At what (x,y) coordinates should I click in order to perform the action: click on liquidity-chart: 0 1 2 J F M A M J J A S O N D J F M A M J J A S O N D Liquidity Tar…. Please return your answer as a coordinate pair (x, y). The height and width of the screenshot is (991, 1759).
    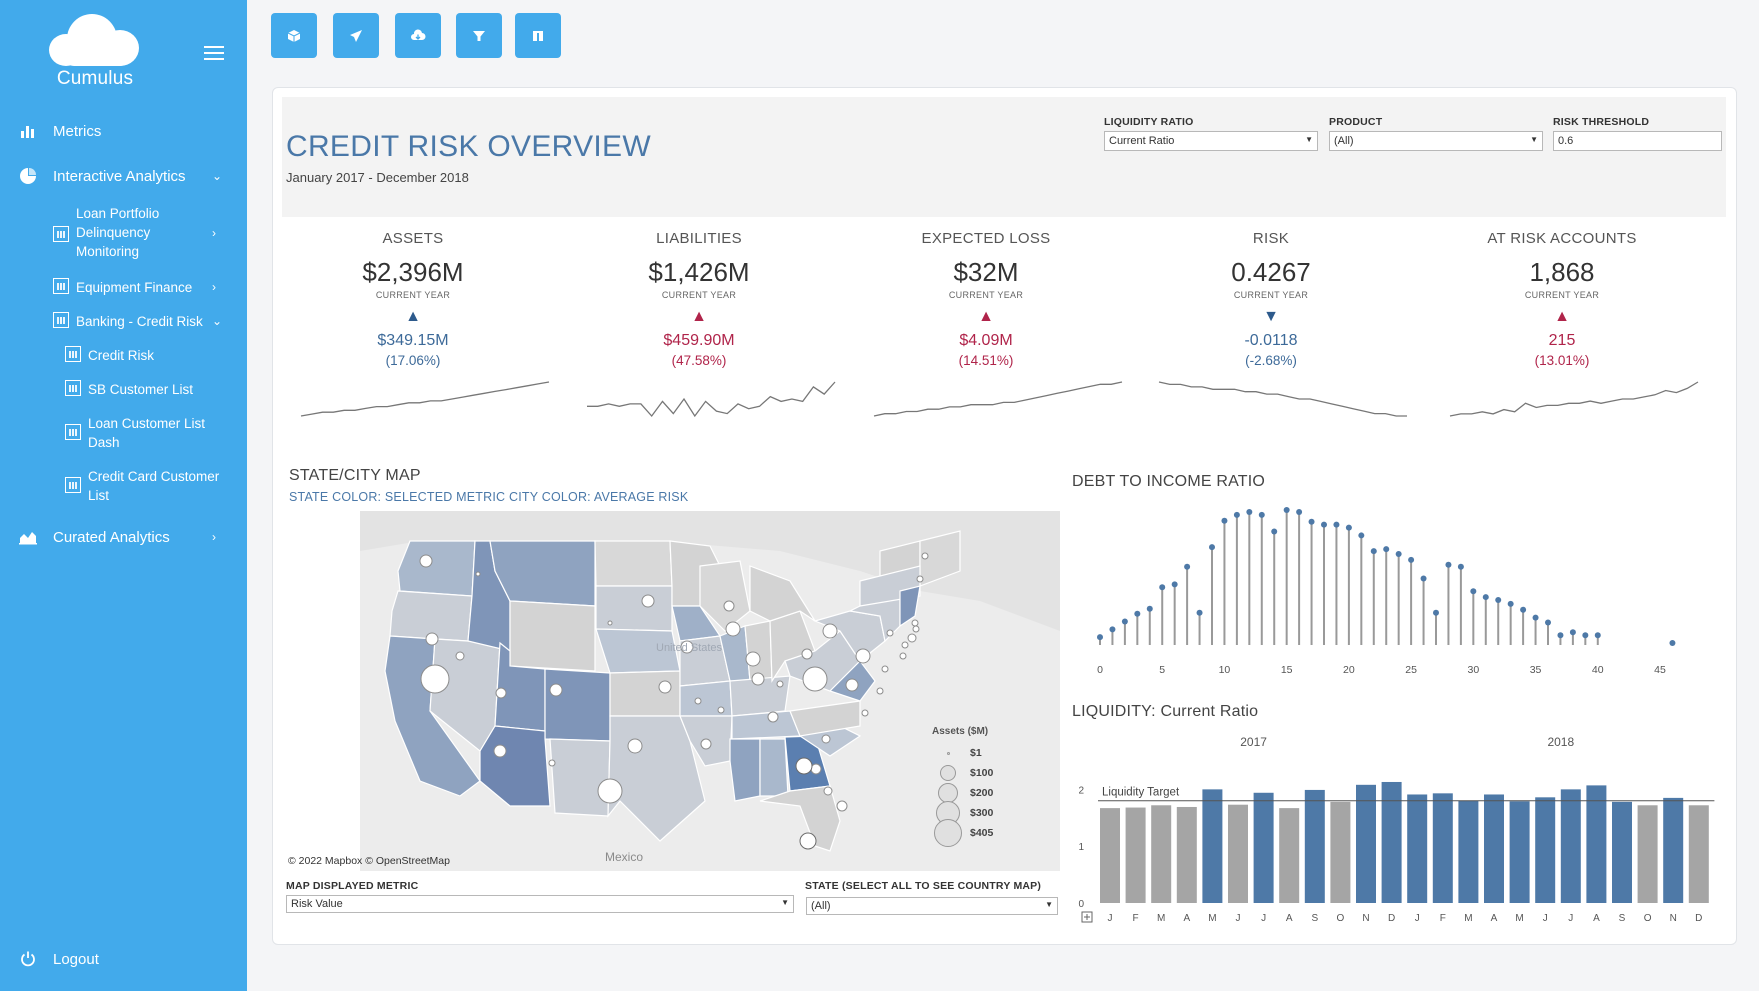
    Looking at the image, I should click on (1402, 828).